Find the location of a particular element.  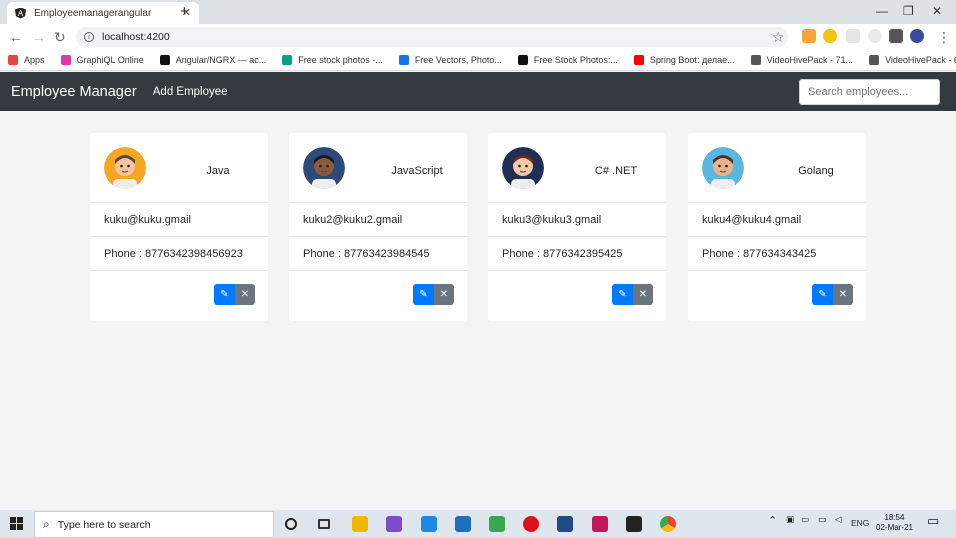

tab-title: Employeemanagerangular is located at coordinates (93, 13).